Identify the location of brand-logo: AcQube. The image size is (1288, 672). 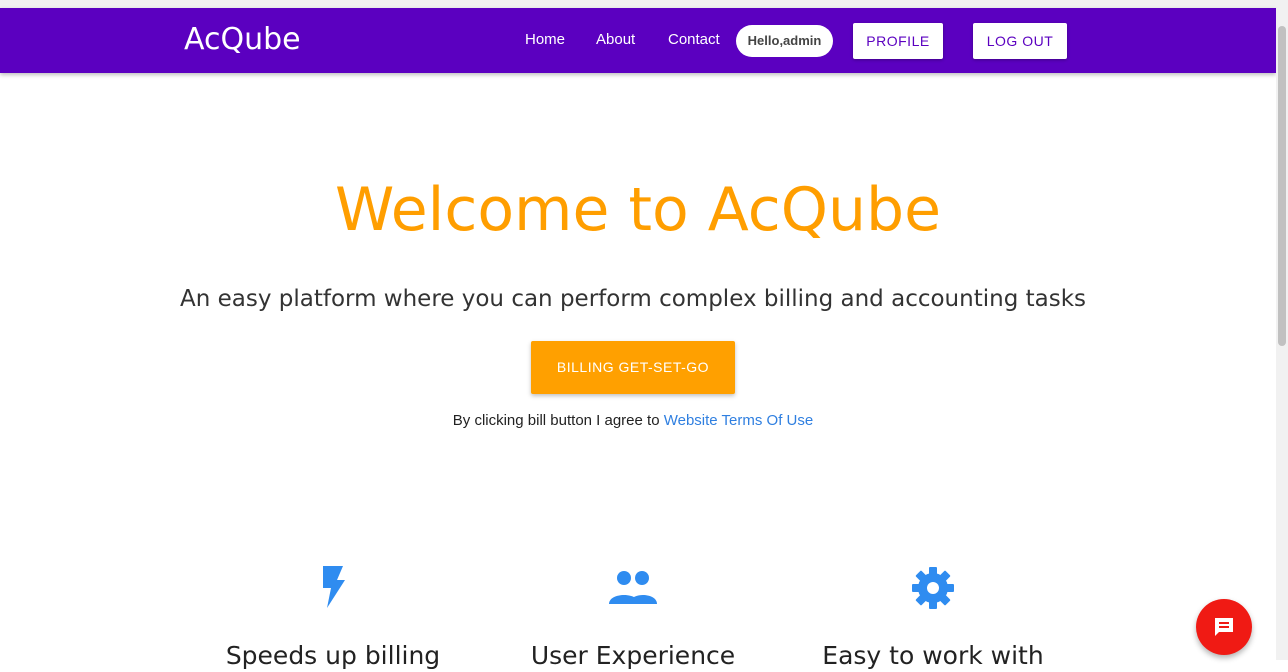
(242, 40).